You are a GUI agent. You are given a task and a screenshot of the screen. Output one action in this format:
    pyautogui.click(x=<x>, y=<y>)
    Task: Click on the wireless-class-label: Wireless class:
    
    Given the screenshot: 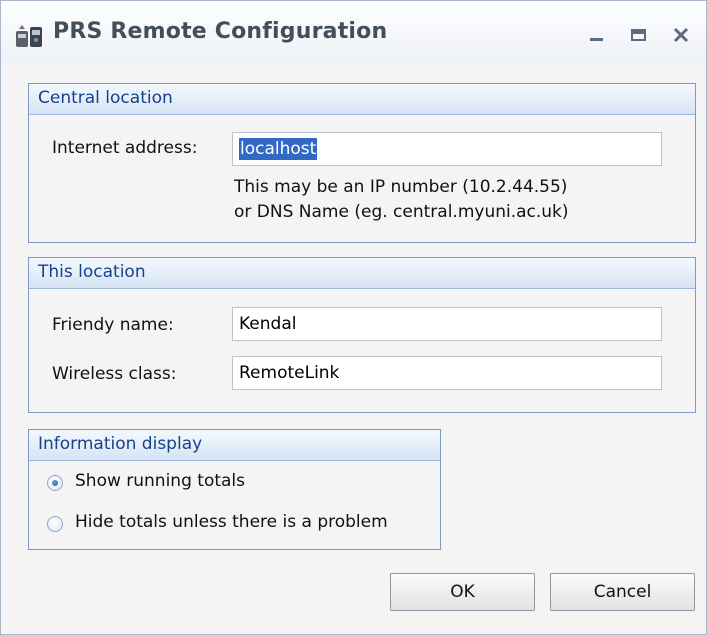 What is the action you would take?
    pyautogui.click(x=114, y=374)
    